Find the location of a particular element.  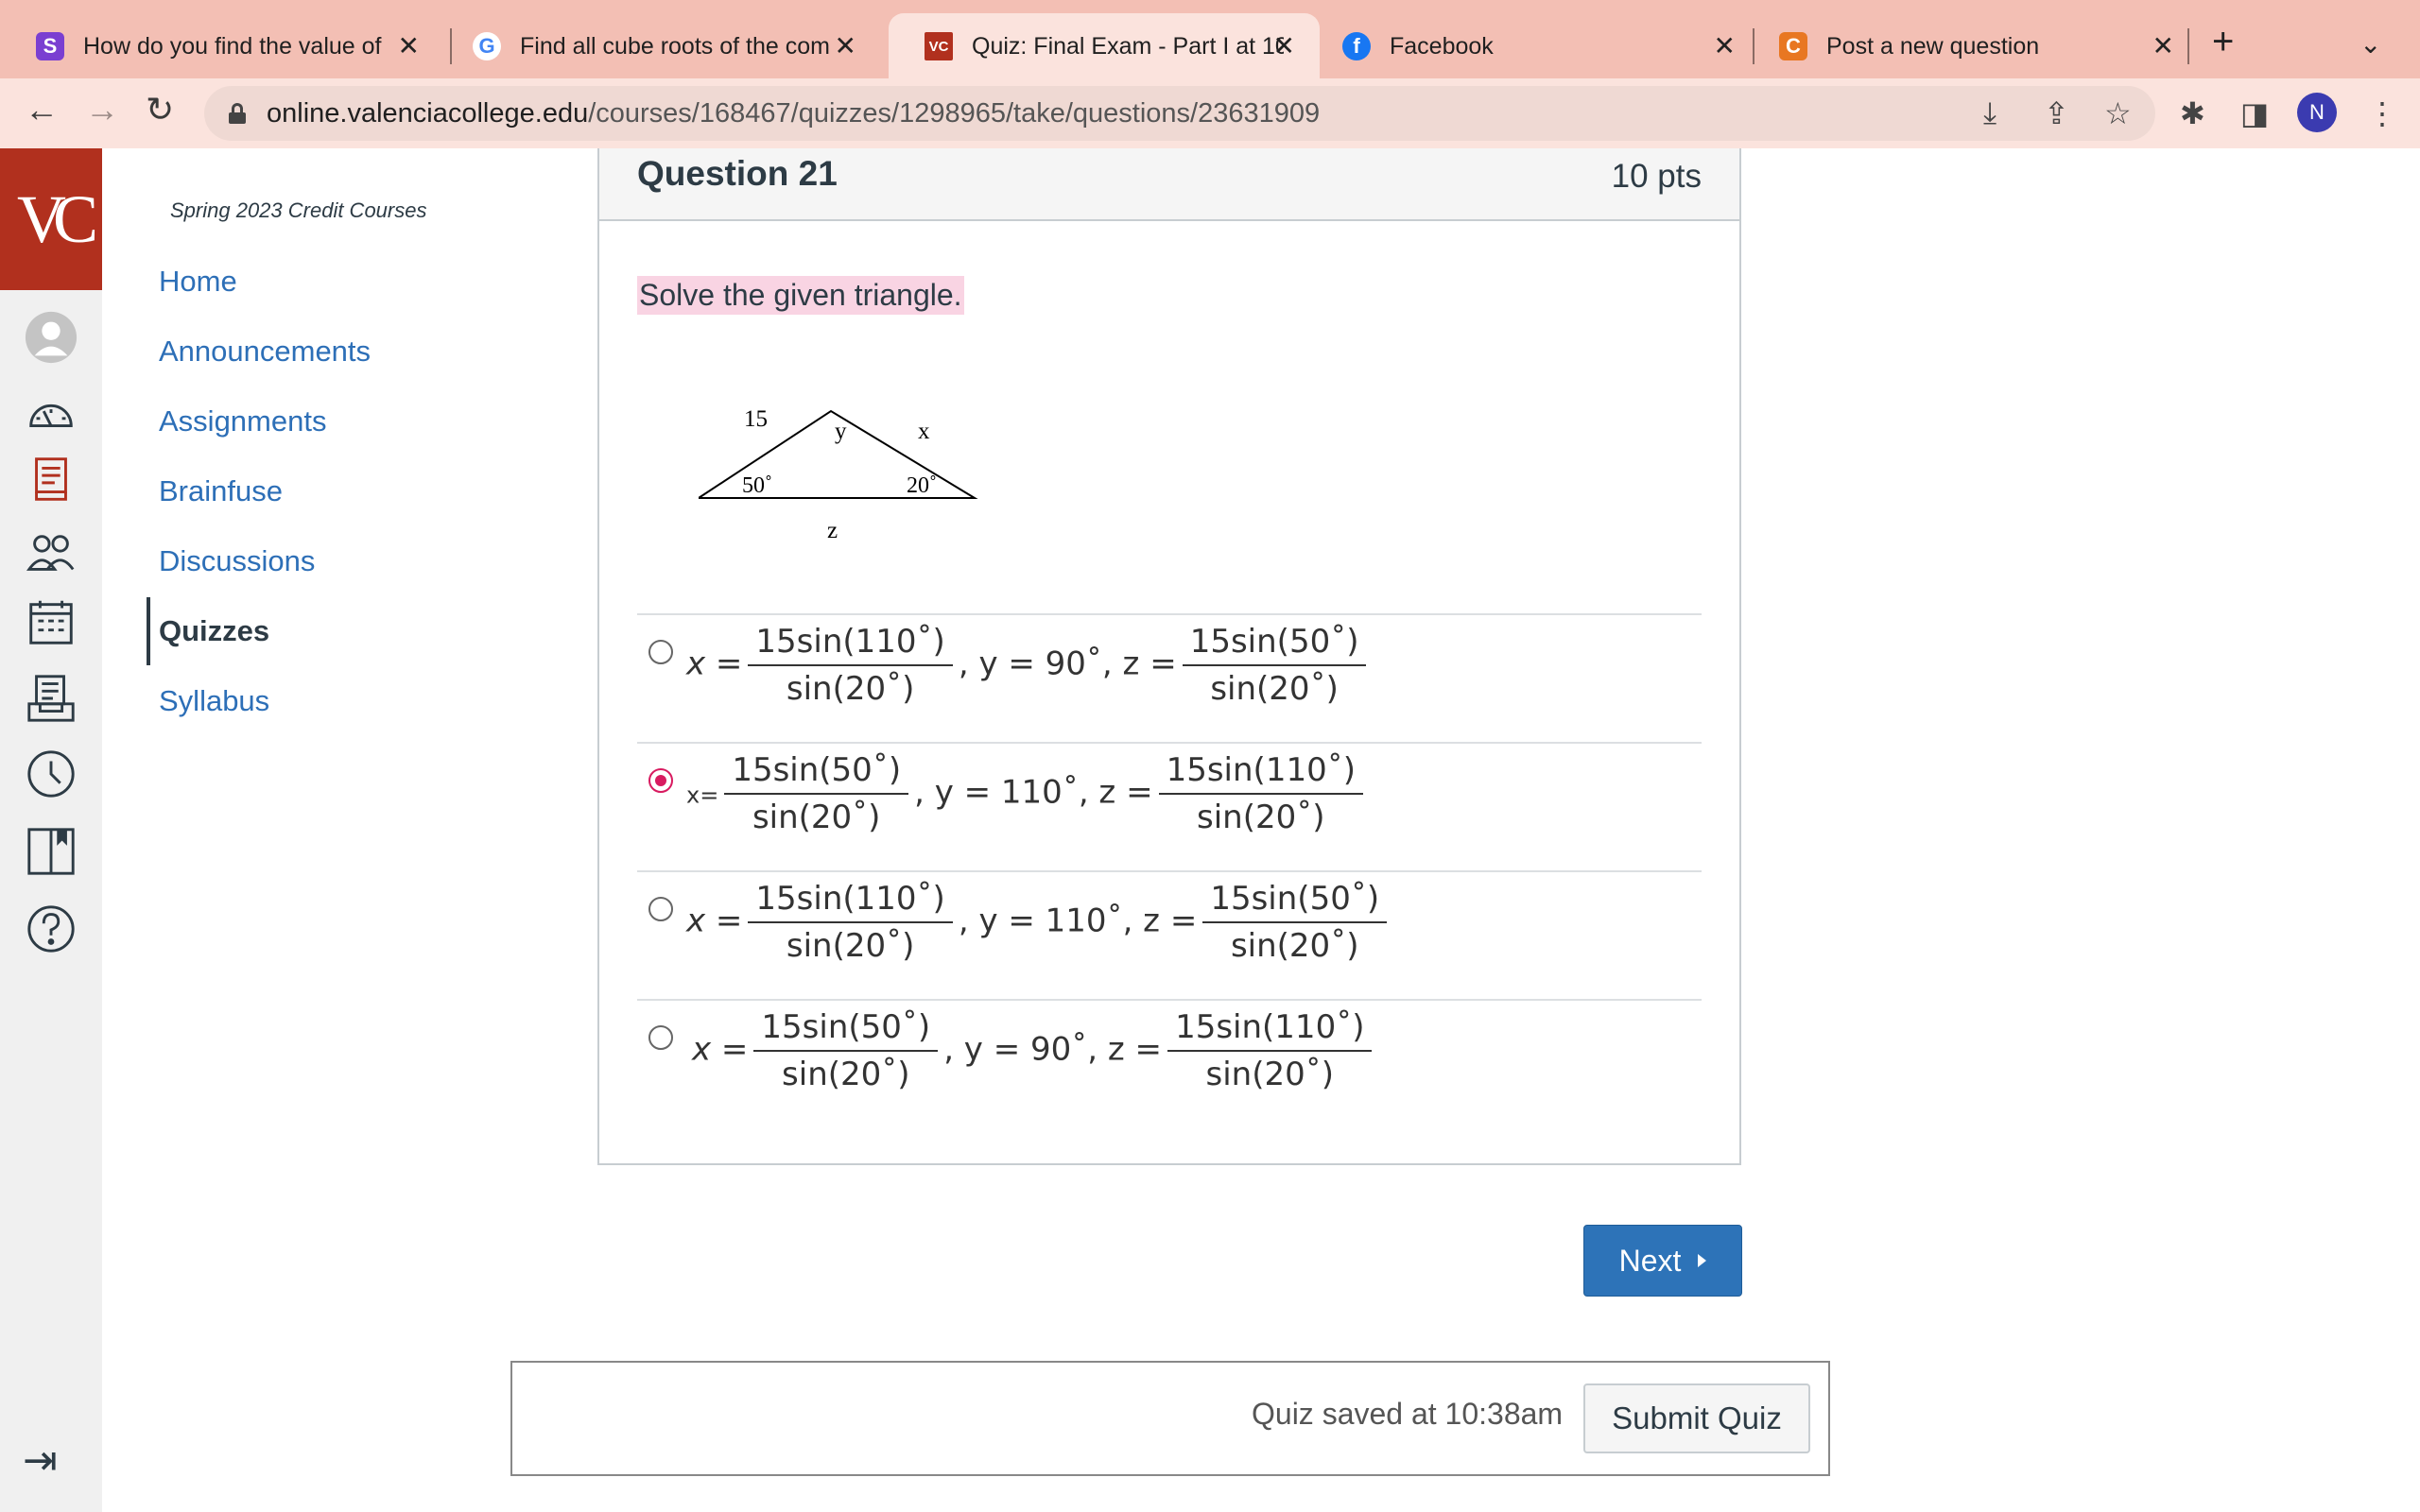

browser-tab-1: S How do you find the value of ✕ is located at coordinates (222, 46).